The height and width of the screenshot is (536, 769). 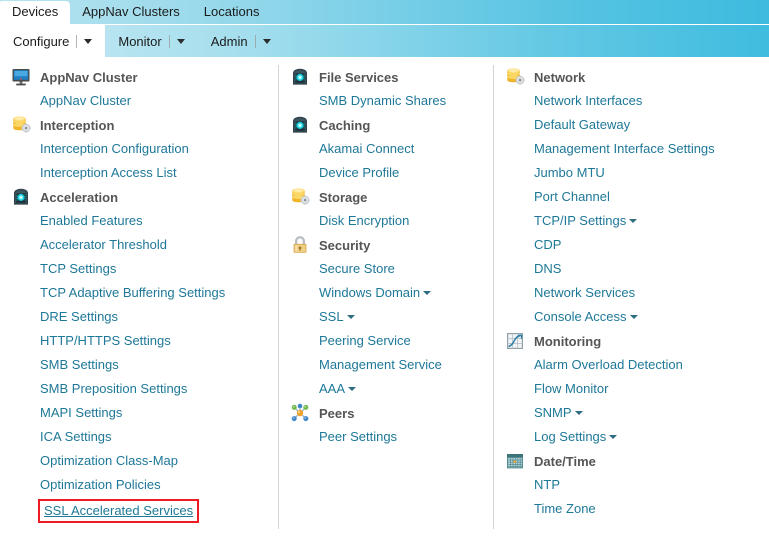 I want to click on menu-configure: Configure, so click(x=53, y=41).